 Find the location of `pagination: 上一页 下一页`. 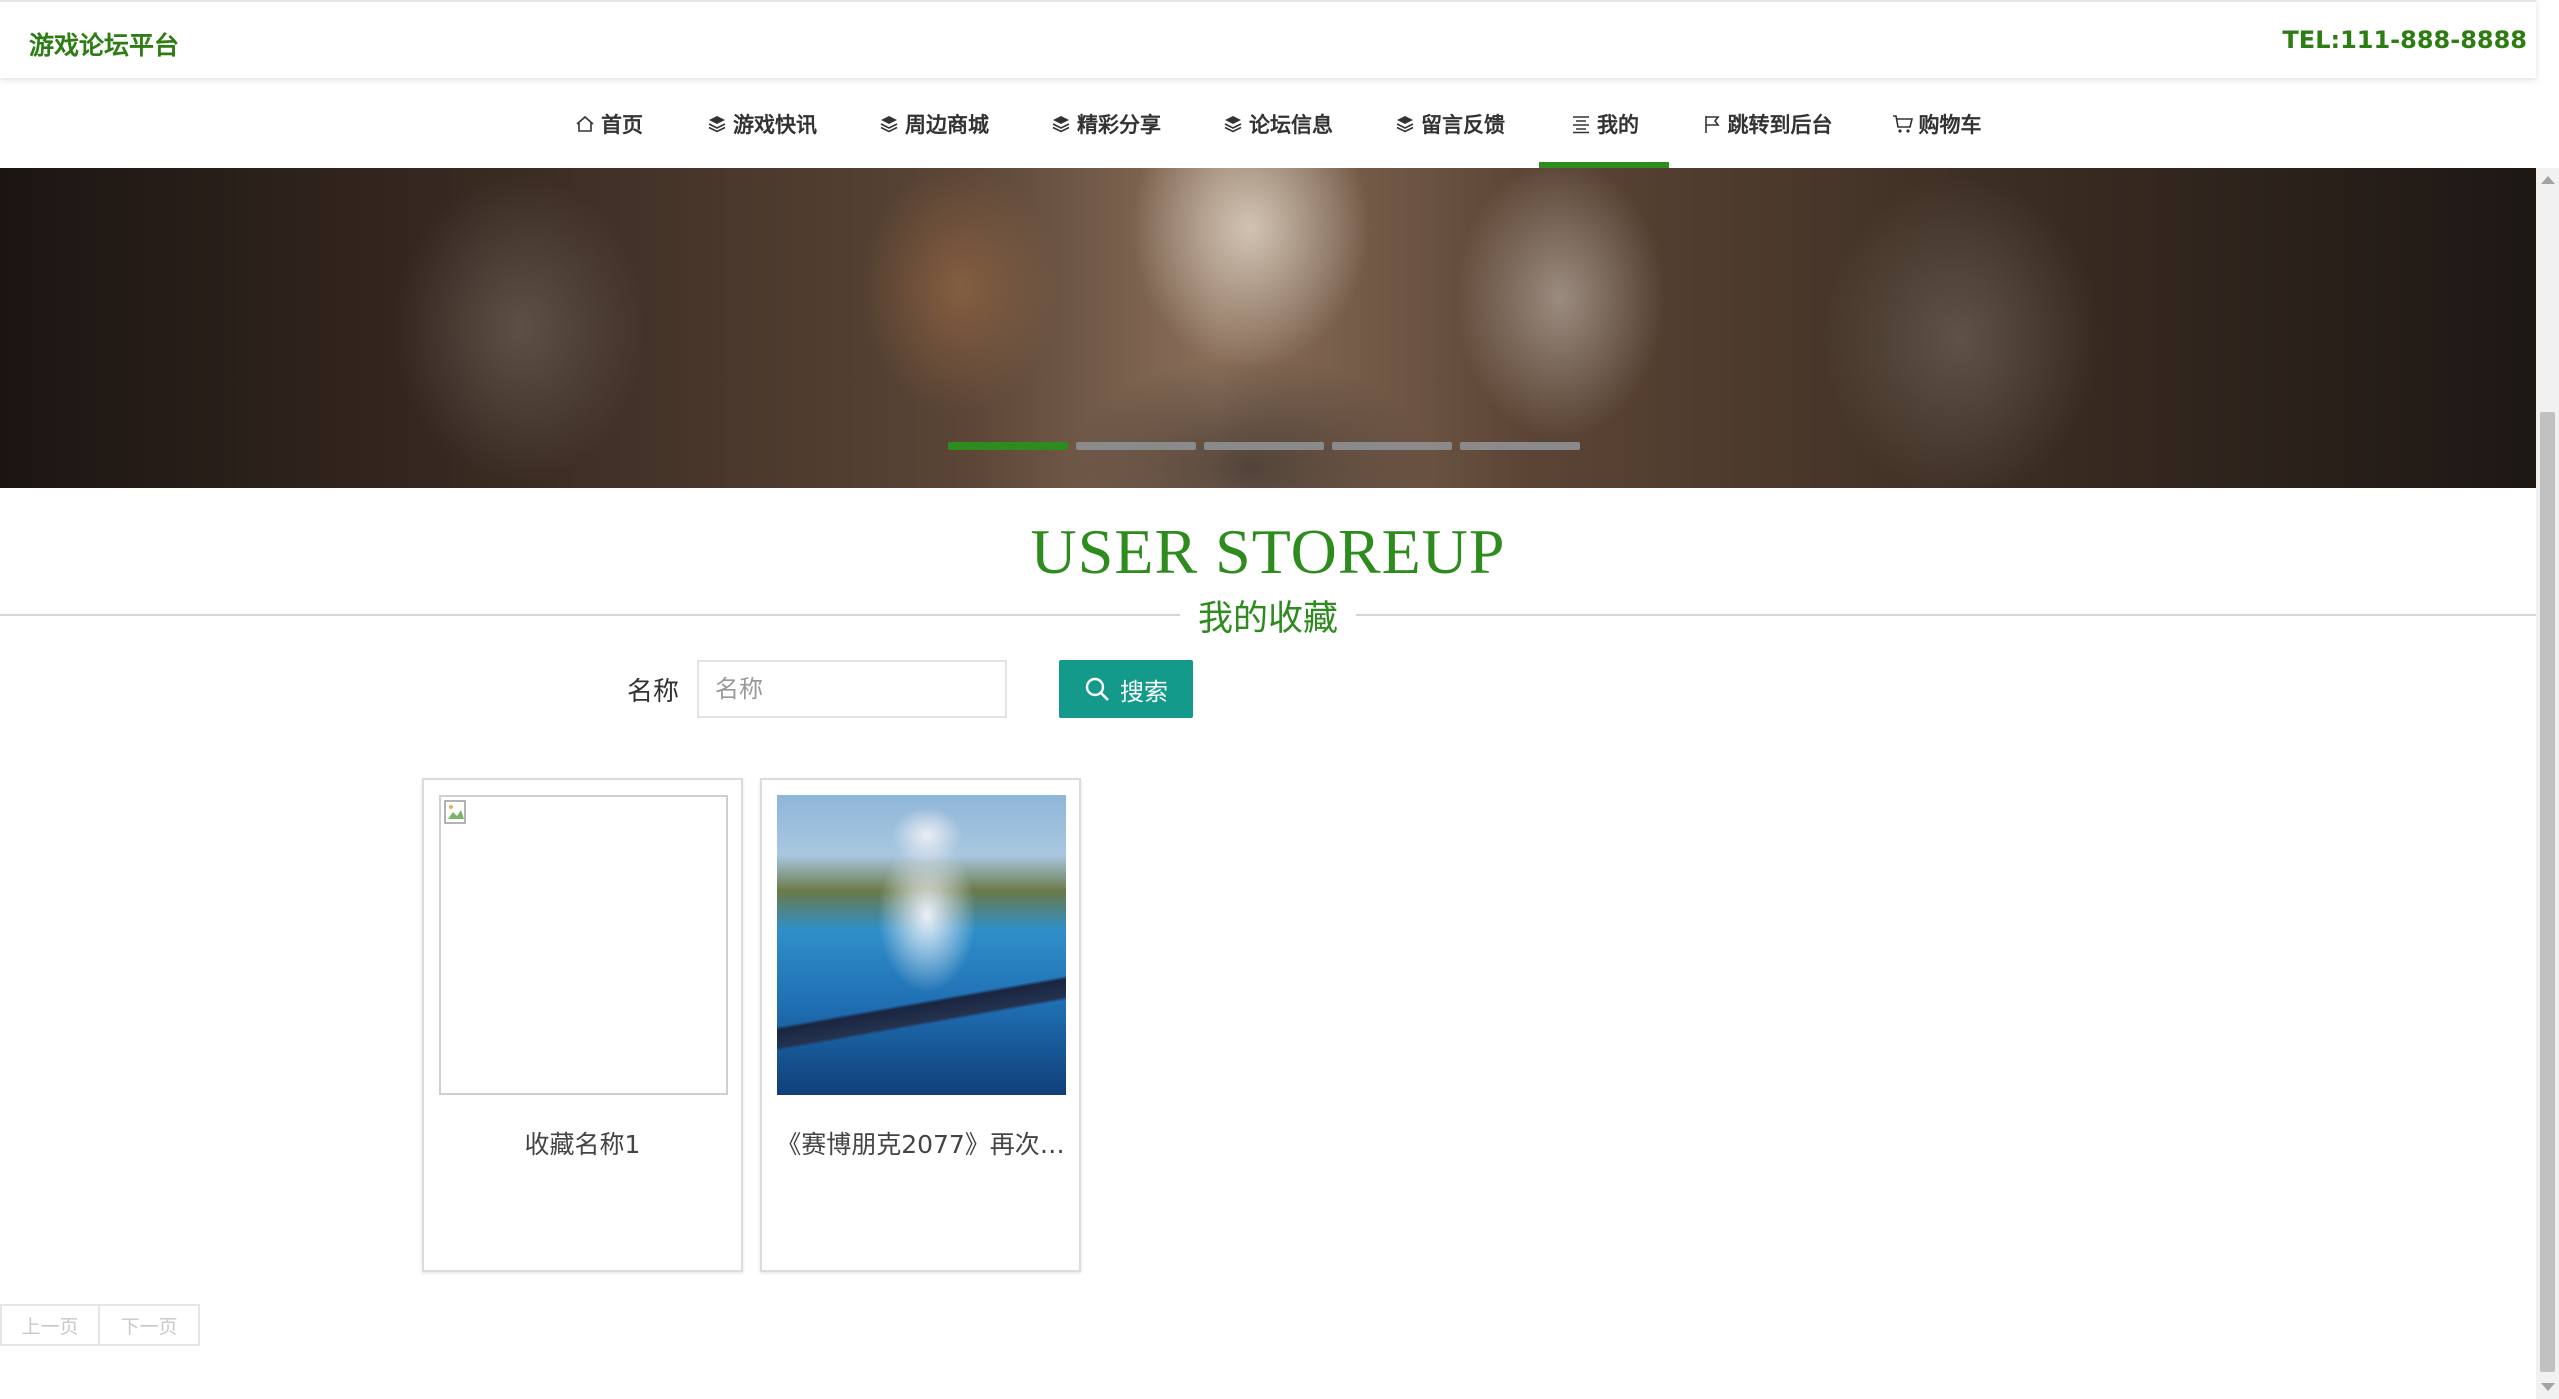

pagination: 上一页 下一页 is located at coordinates (100, 1325).